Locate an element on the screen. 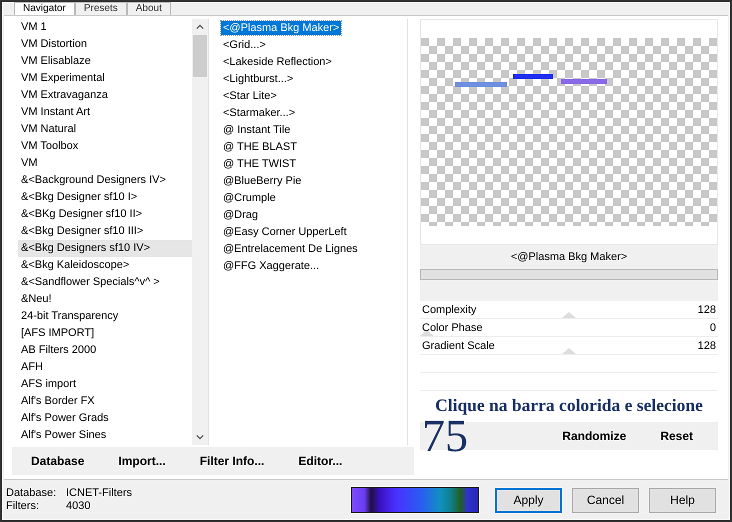 This screenshot has height=522, width=732. filter-item: <Lakeside Reflection> is located at coordinates (277, 62).